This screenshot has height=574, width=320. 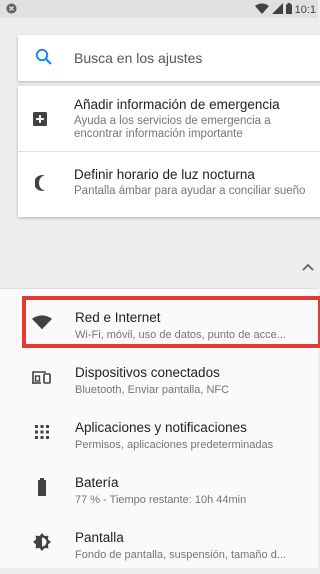 I want to click on apps-grid-icon, so click(x=42, y=432).